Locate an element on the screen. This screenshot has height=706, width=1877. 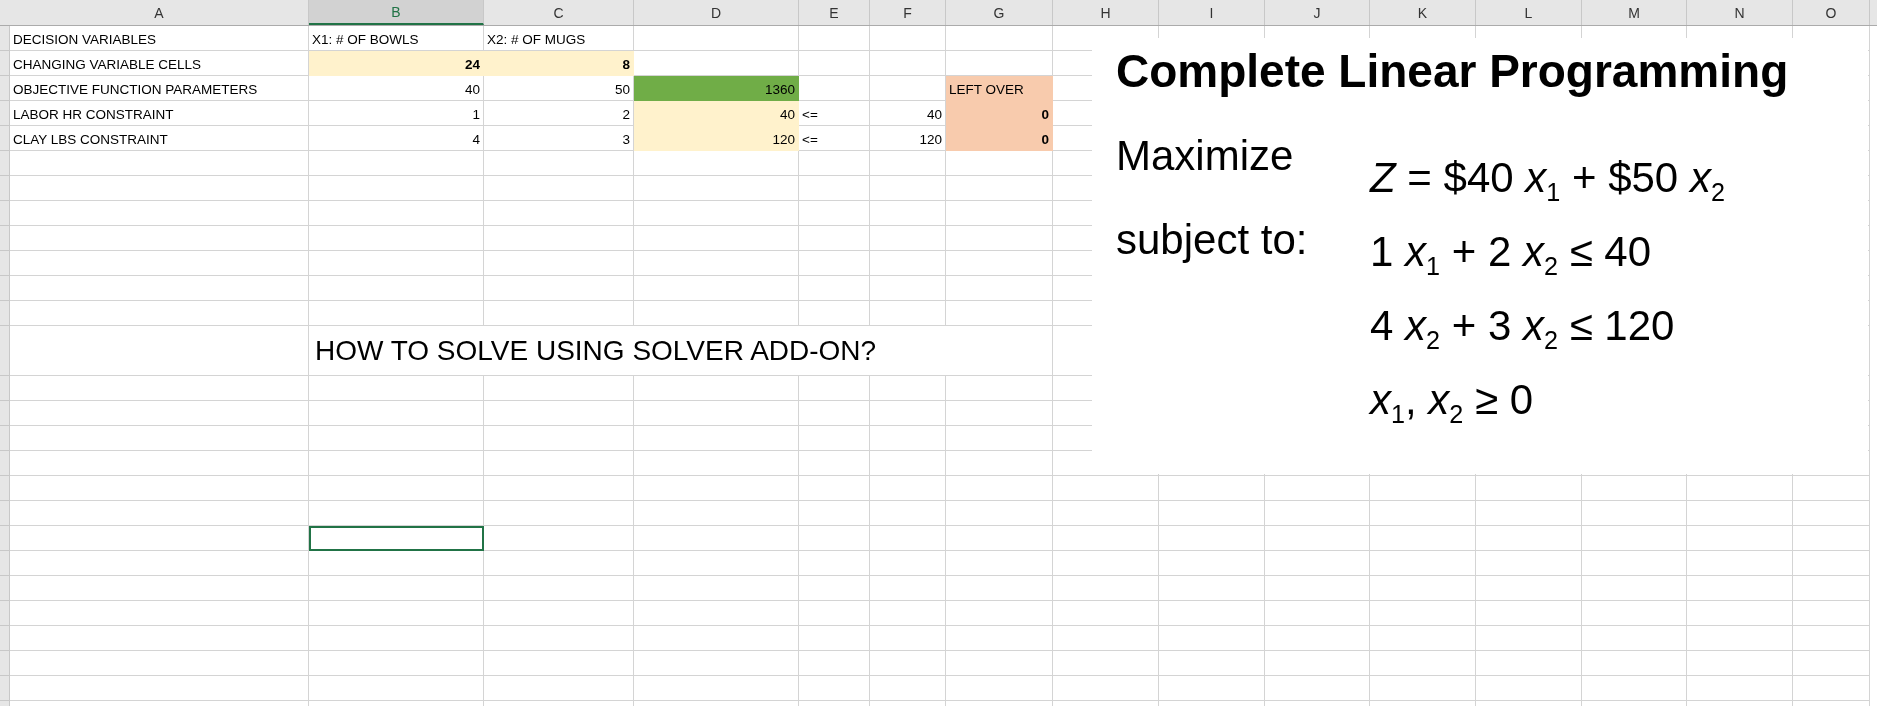
table-cell: 120 is located at coordinates (716, 138).